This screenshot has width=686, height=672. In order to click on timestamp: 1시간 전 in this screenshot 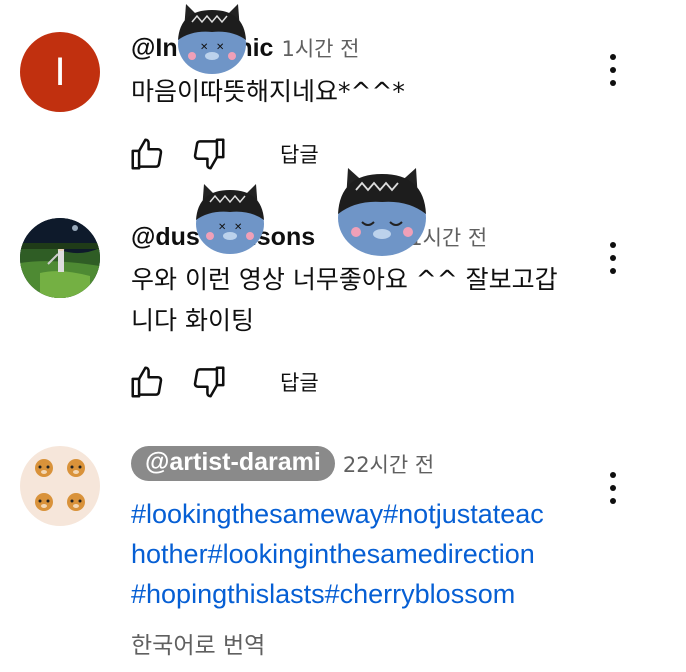, I will do `click(320, 48)`.